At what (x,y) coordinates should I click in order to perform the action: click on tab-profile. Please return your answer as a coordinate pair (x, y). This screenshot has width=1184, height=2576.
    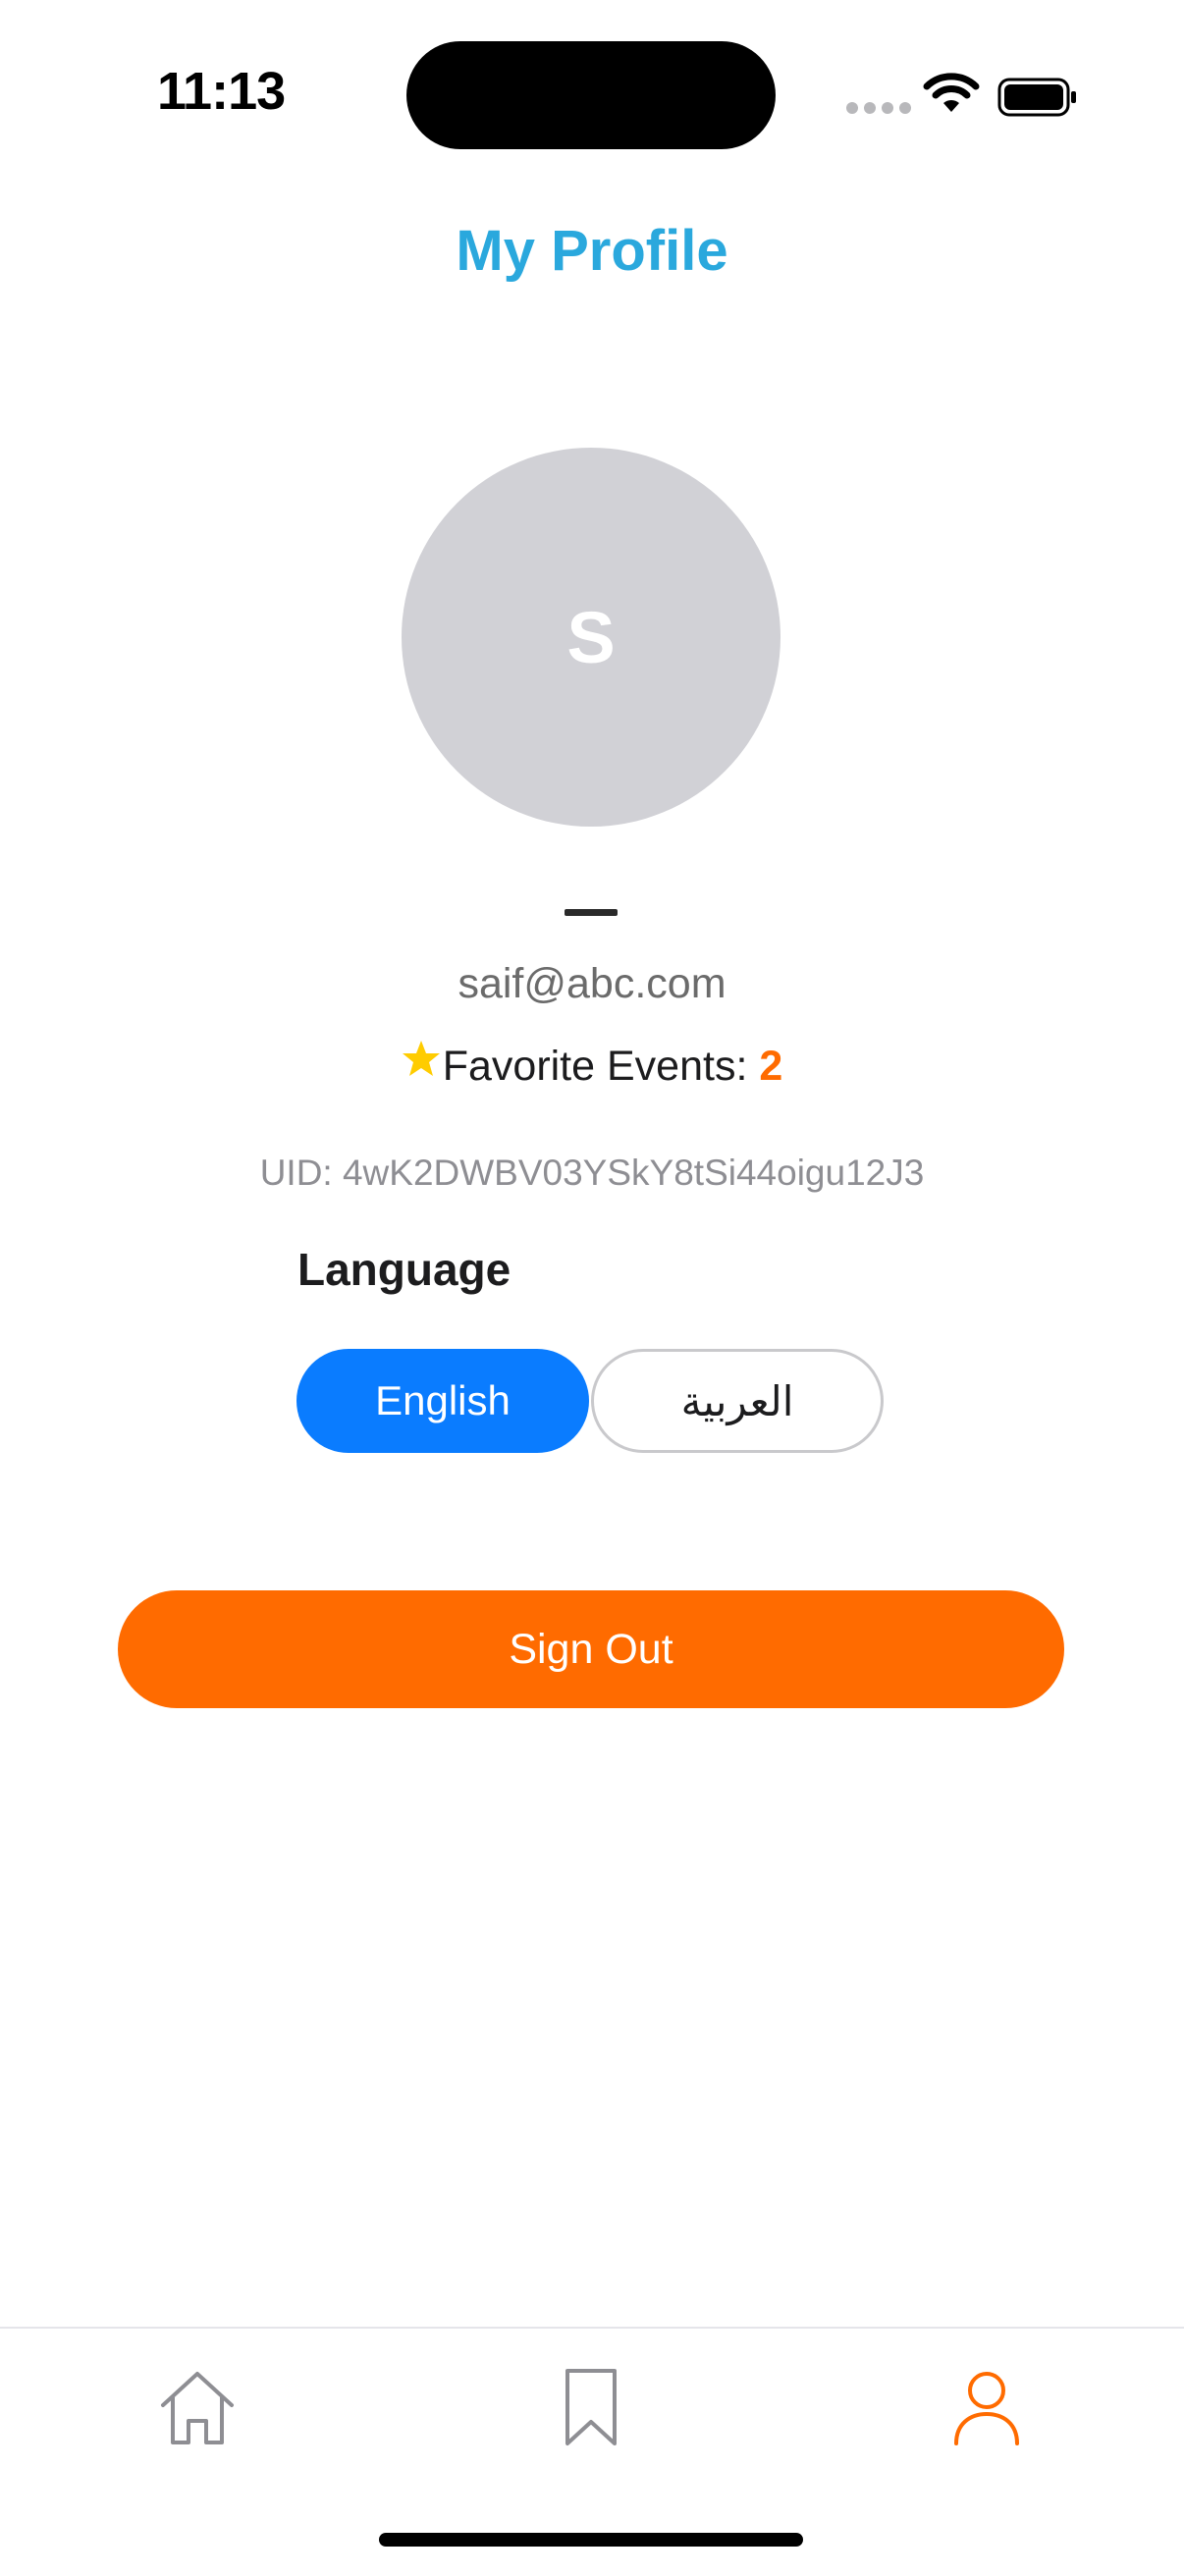
    Looking at the image, I should click on (986, 2408).